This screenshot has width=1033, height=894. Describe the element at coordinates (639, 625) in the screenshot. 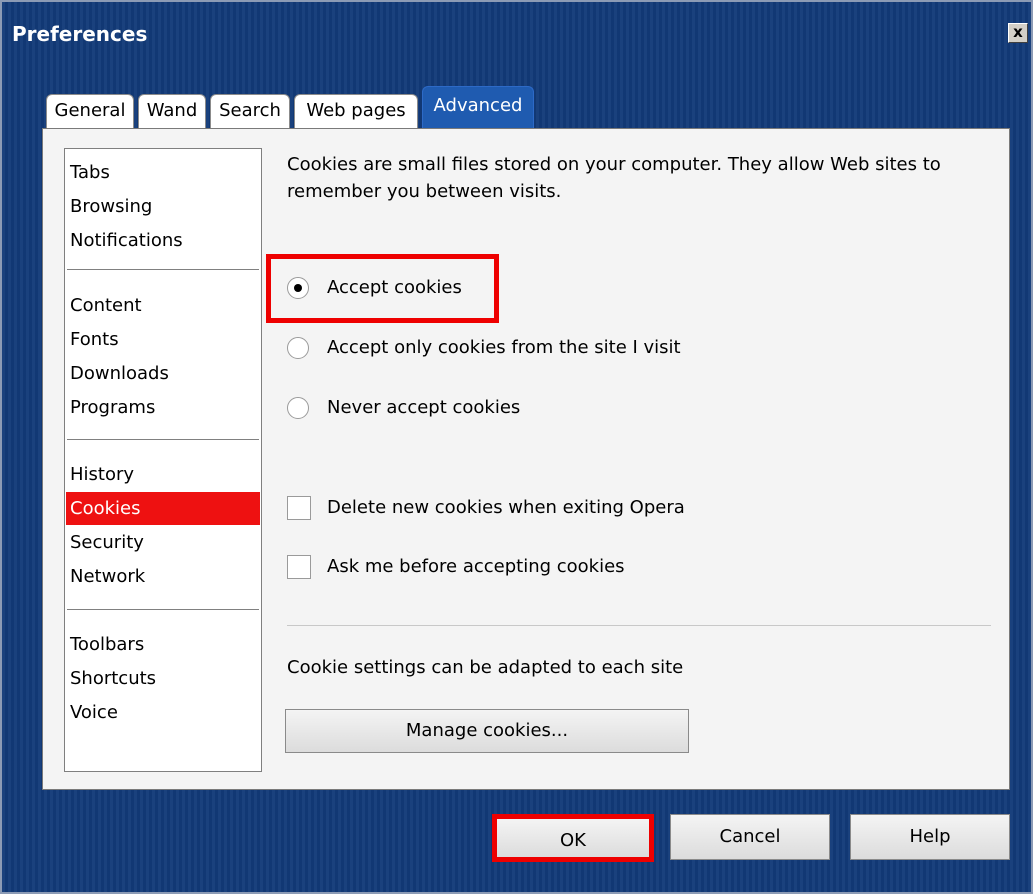

I see `section-divider` at that location.